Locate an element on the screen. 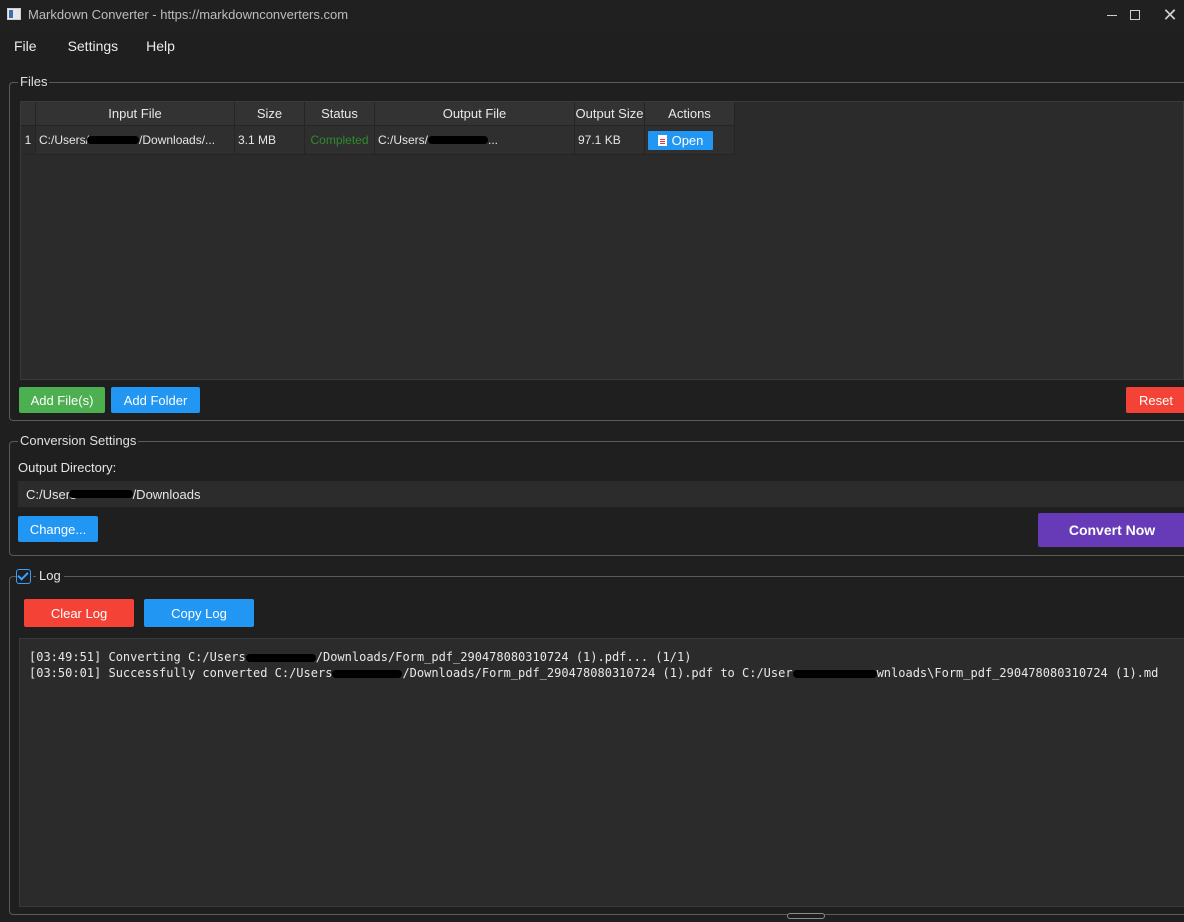 The width and height of the screenshot is (1184, 922). add-folder-button: Add Folder is located at coordinates (155, 400).